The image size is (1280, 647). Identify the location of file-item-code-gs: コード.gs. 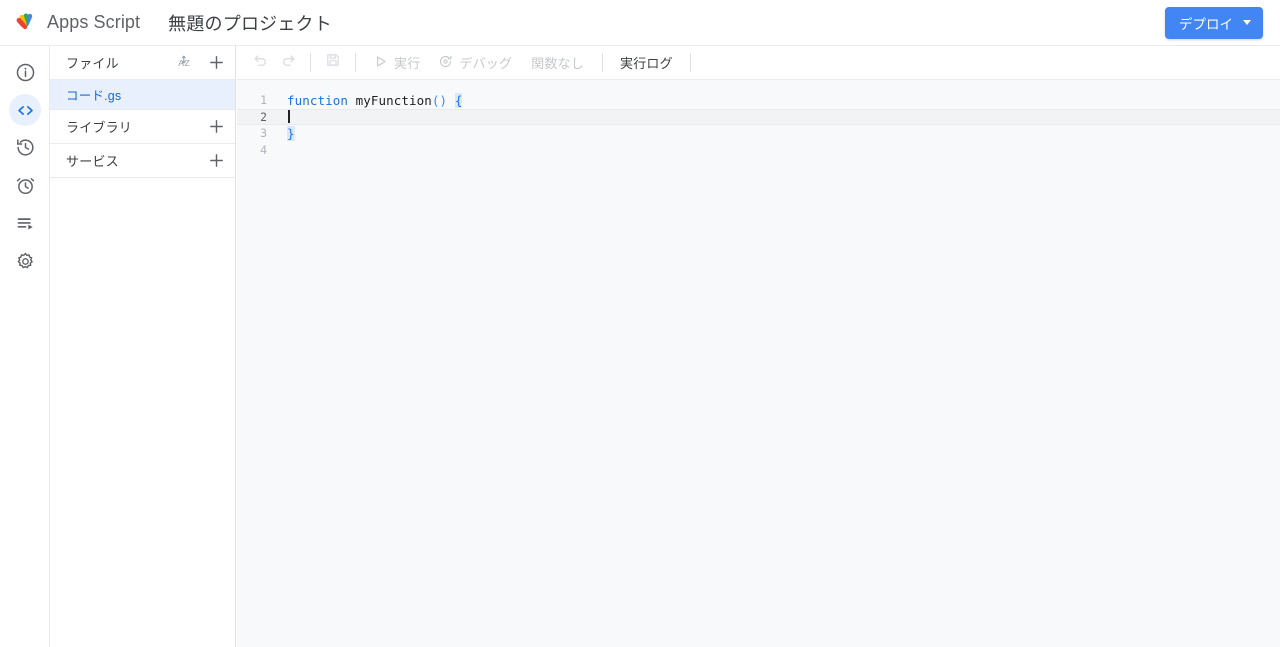
(142, 95).